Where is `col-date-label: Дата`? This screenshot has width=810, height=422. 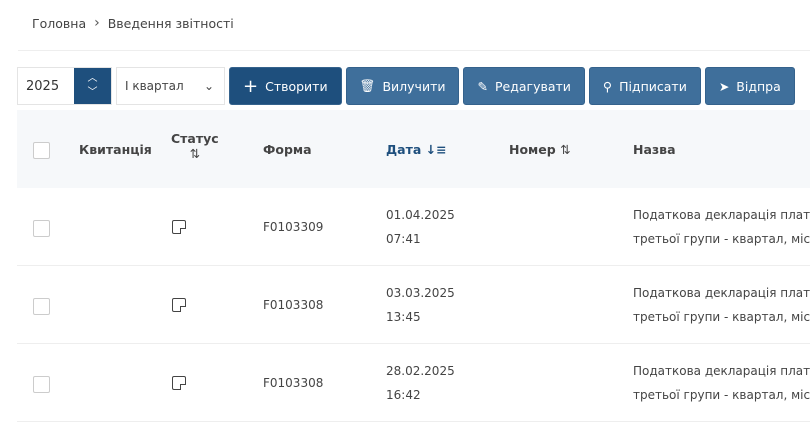 col-date-label: Дата is located at coordinates (404, 149).